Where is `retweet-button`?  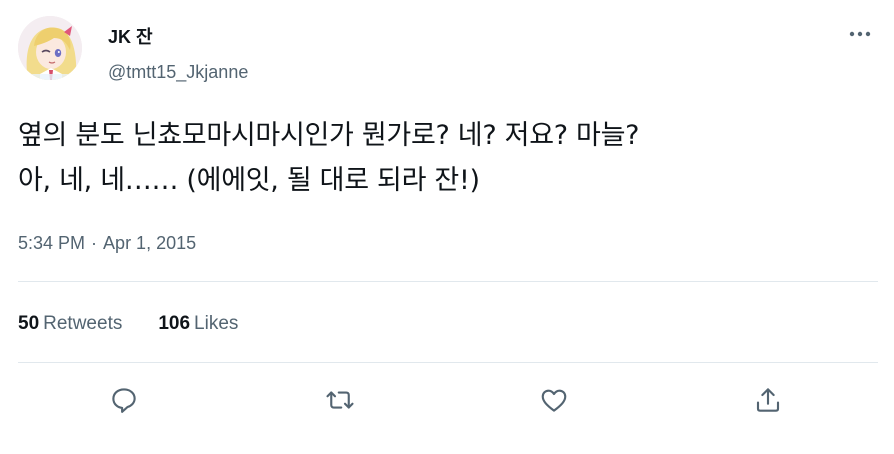
retweet-button is located at coordinates (340, 400).